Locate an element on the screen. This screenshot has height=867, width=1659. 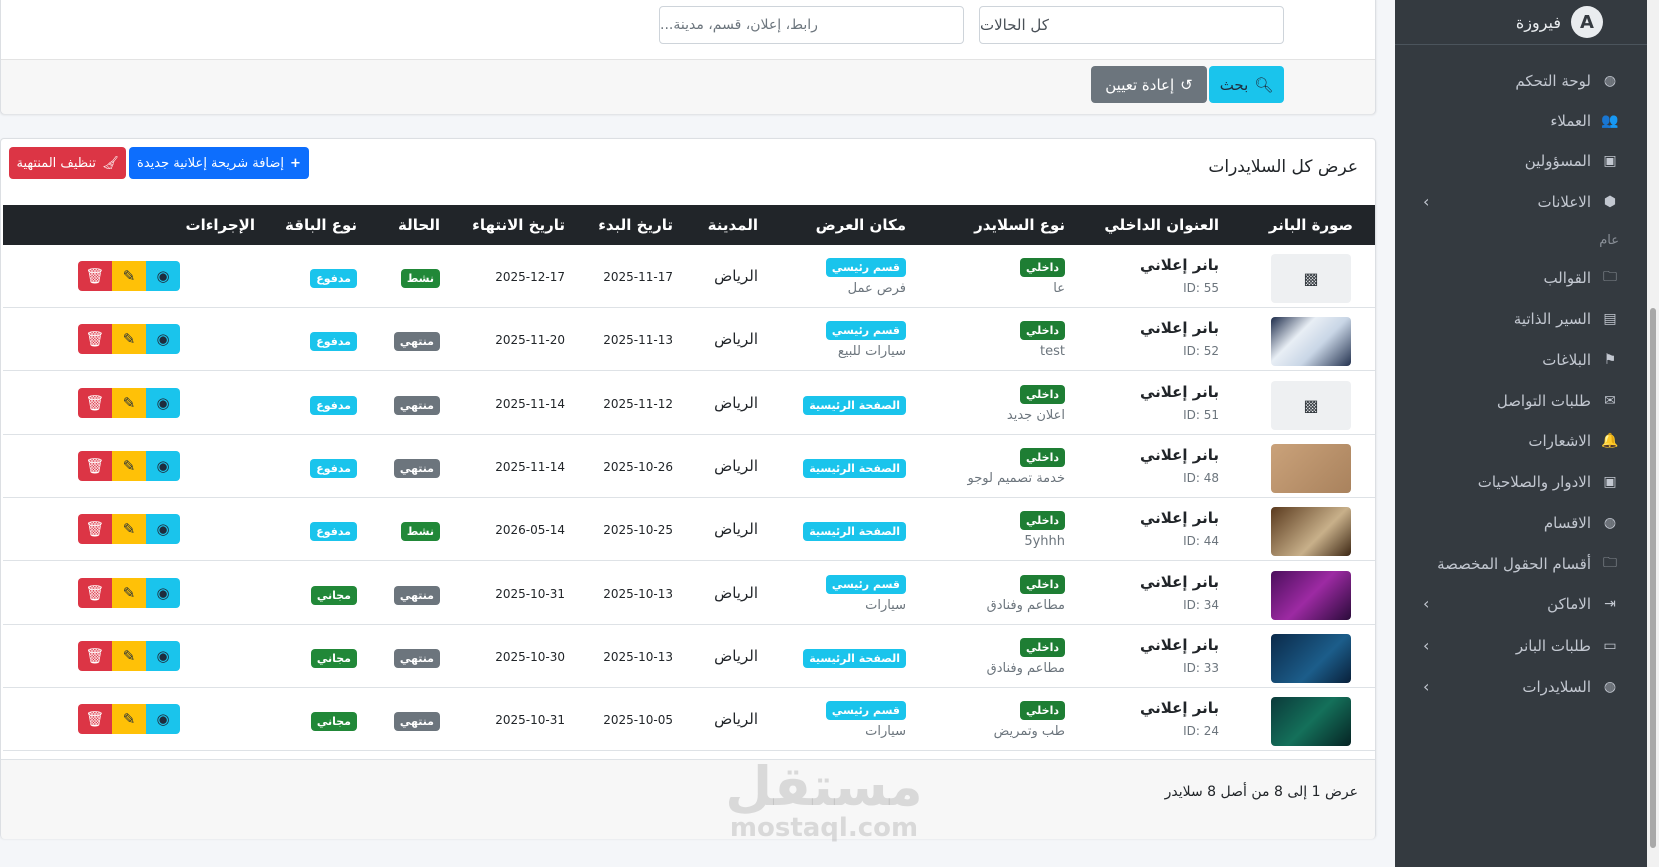
sign-in-icon: ⇥ is located at coordinates (1610, 604).